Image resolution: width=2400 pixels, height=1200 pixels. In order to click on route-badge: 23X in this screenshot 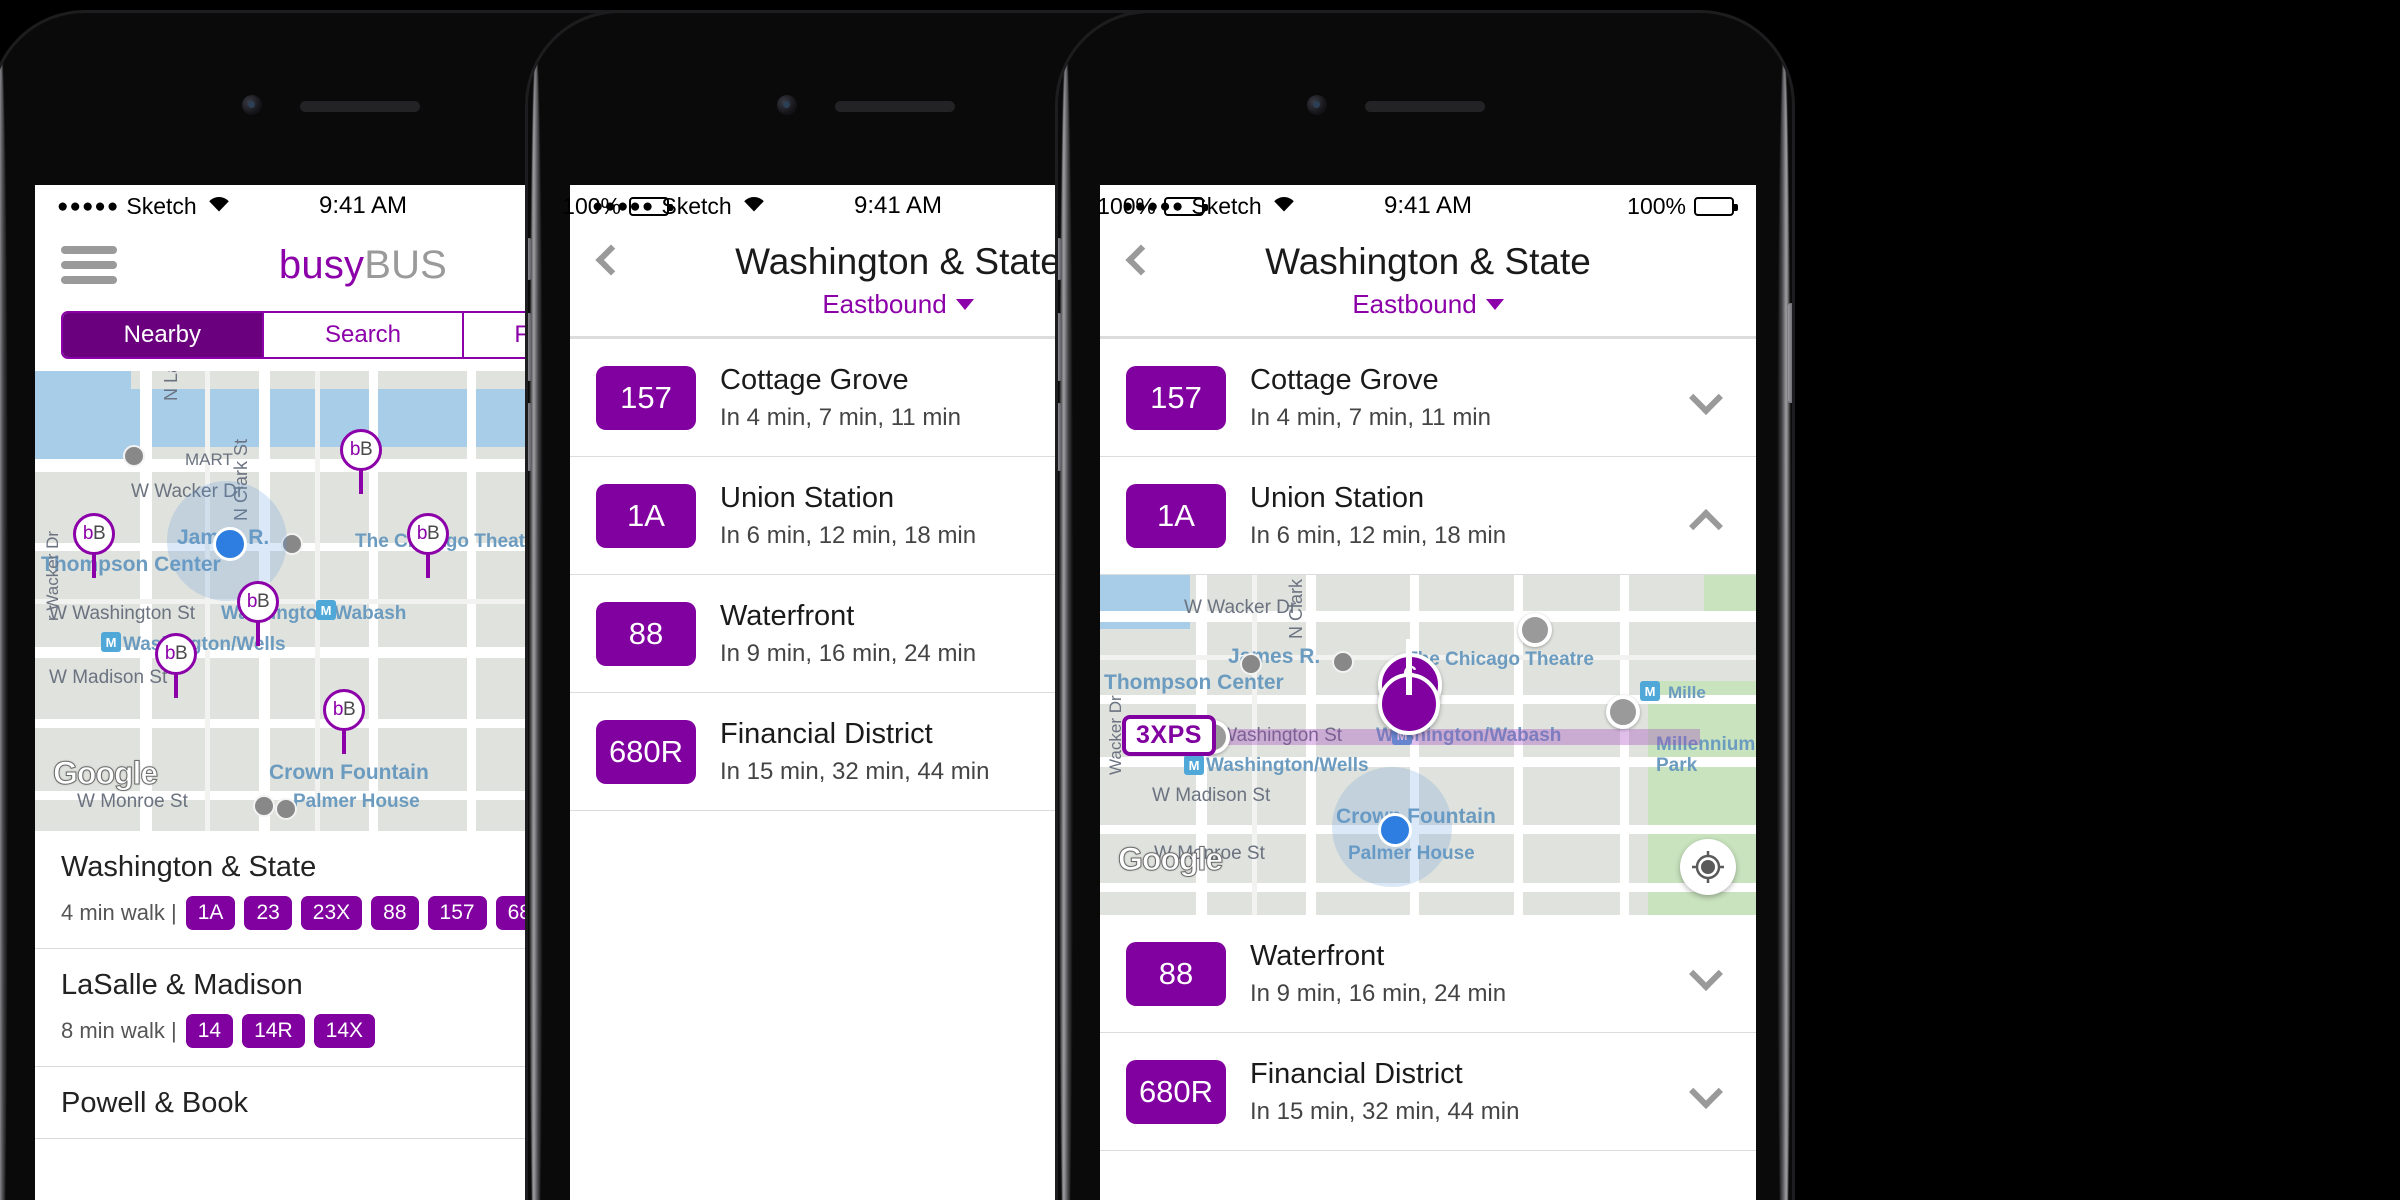, I will do `click(331, 913)`.